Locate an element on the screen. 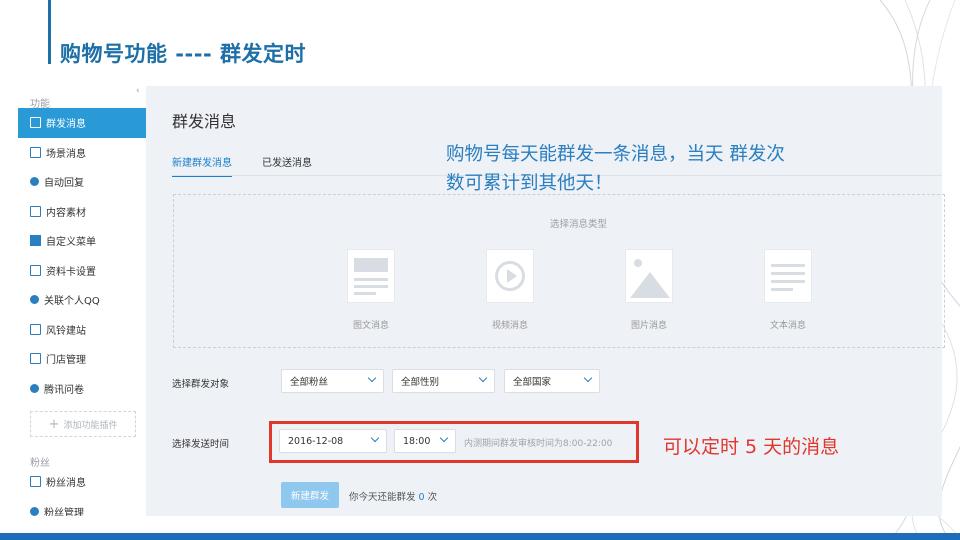  sidebar-item-label: 场景消息 is located at coordinates (66, 154).